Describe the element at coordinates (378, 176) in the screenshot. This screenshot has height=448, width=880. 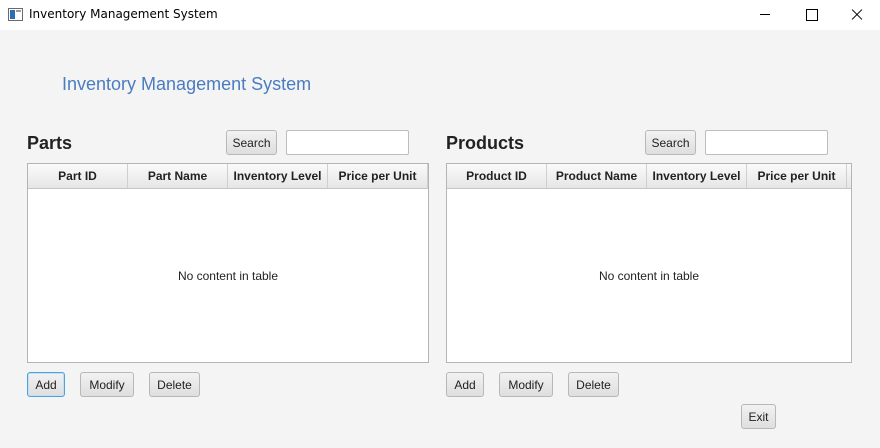
I see `parts-col-price-per-unit: Price per Unit` at that location.